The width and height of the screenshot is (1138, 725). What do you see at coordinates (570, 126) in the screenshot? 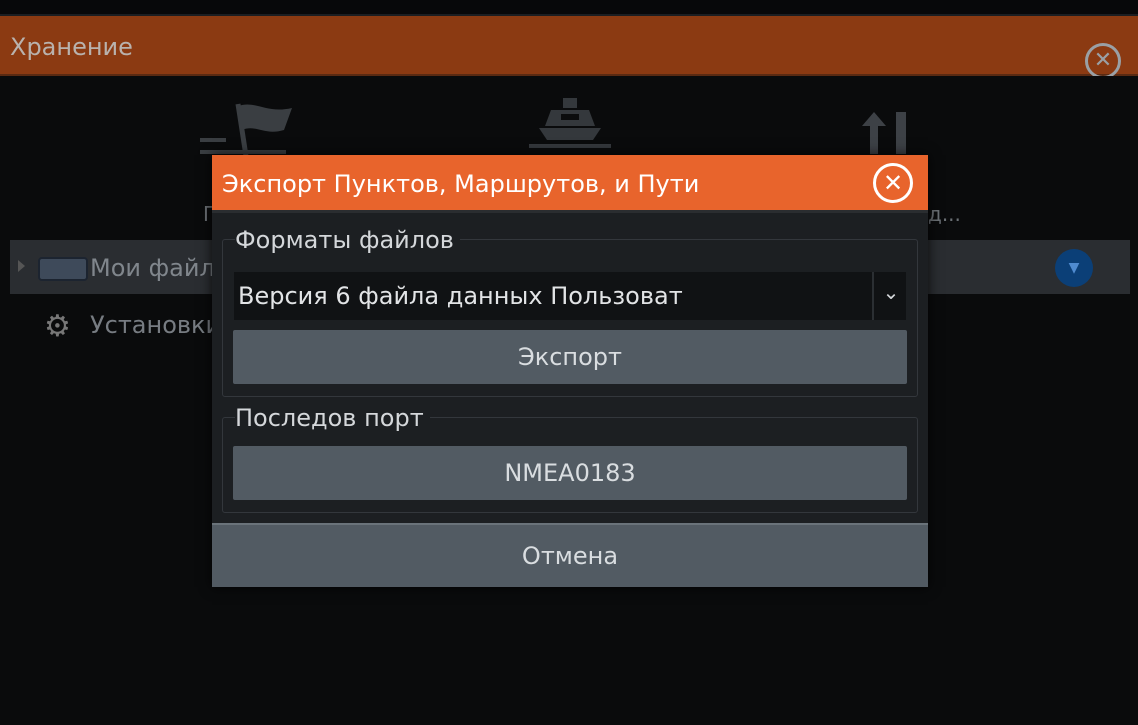
I see `vessel-icon` at bounding box center [570, 126].